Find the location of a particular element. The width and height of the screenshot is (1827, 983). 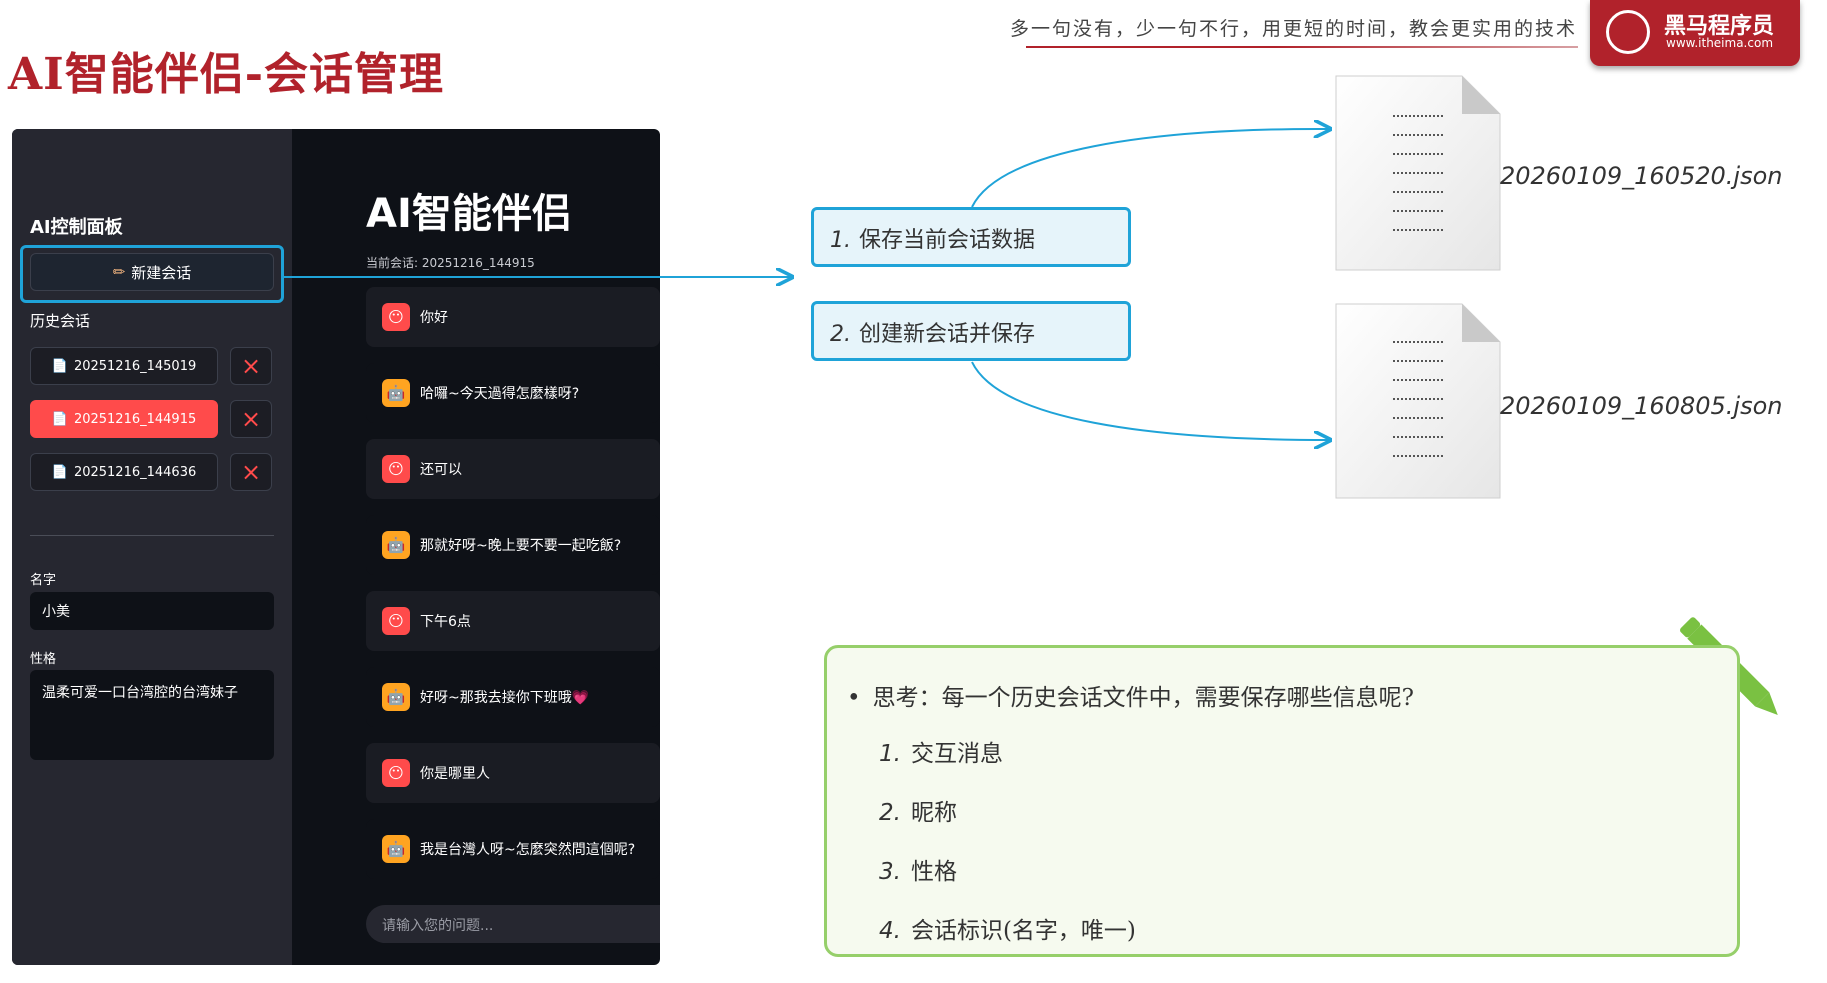

question-text: 思考：每一个历史会话文件中，需要保存哪些信息呢? is located at coordinates (1143, 698).